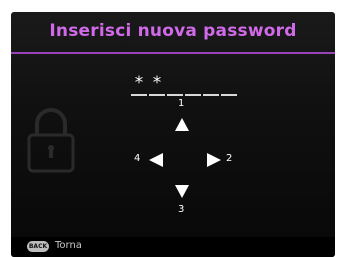 Image resolution: width=347 pixels, height=257 pixels. What do you see at coordinates (173, 31) in the screenshot?
I see `dialog-title: Inserisci nuova password` at bounding box center [173, 31].